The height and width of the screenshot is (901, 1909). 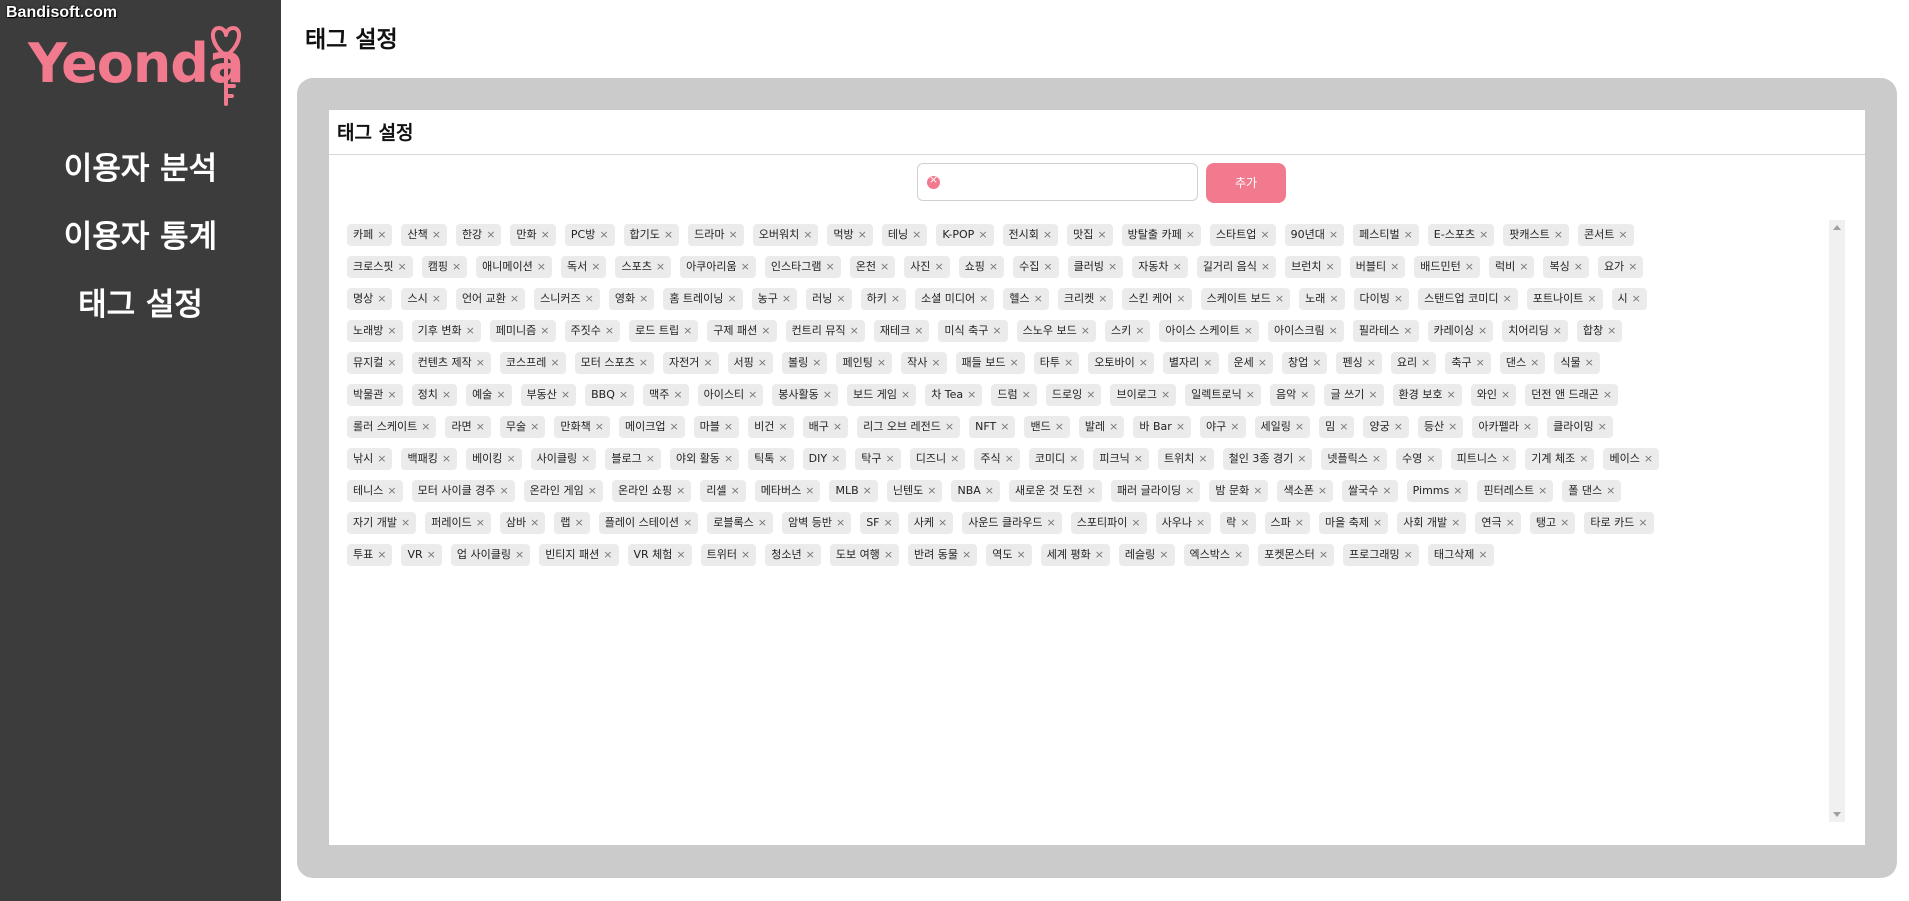 I want to click on tag-chip: 일렉트로닉 ×, so click(x=1223, y=395).